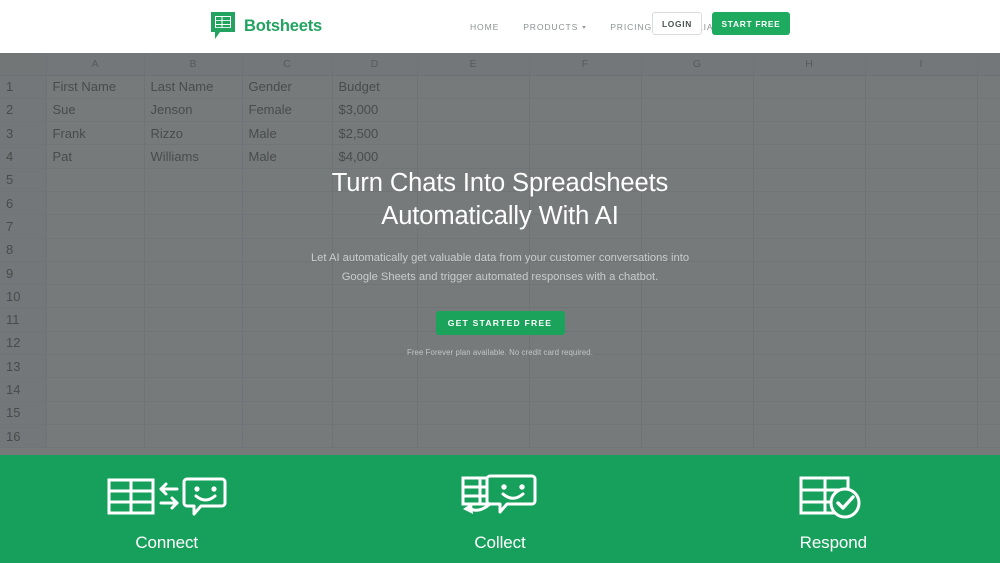  I want to click on feature-collect-label: Collect, so click(500, 542).